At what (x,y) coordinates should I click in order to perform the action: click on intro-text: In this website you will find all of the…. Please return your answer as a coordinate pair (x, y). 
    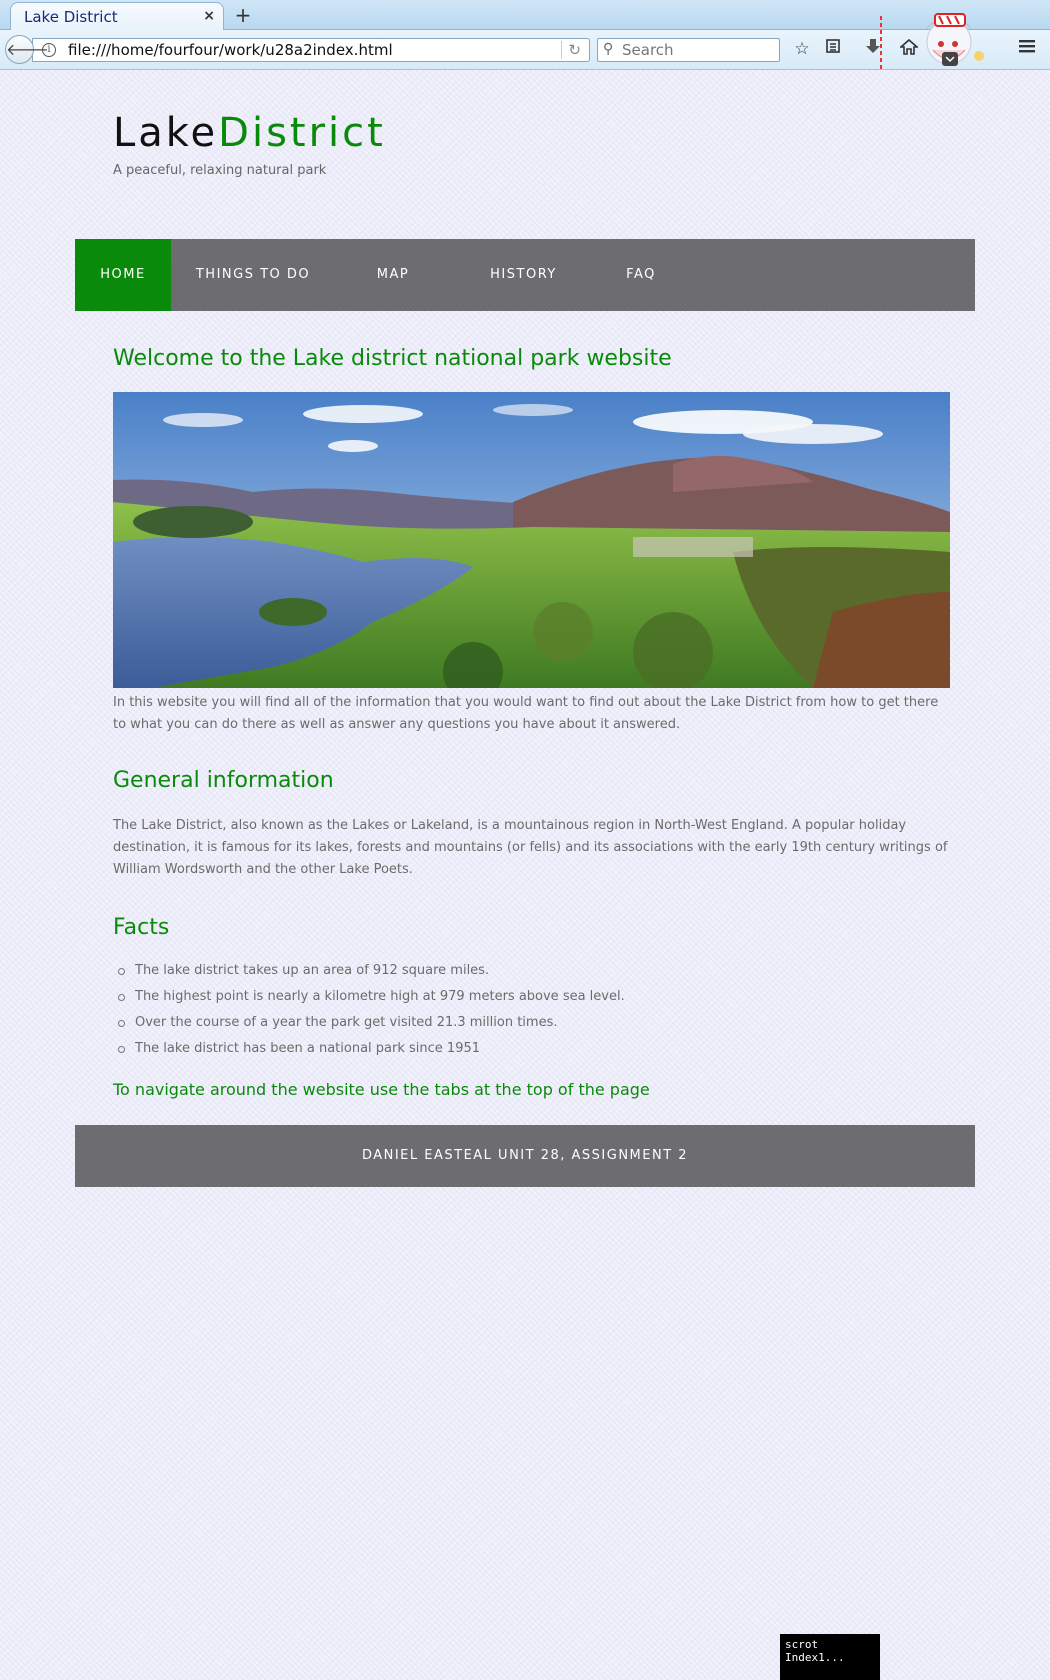
    Looking at the image, I should click on (526, 713).